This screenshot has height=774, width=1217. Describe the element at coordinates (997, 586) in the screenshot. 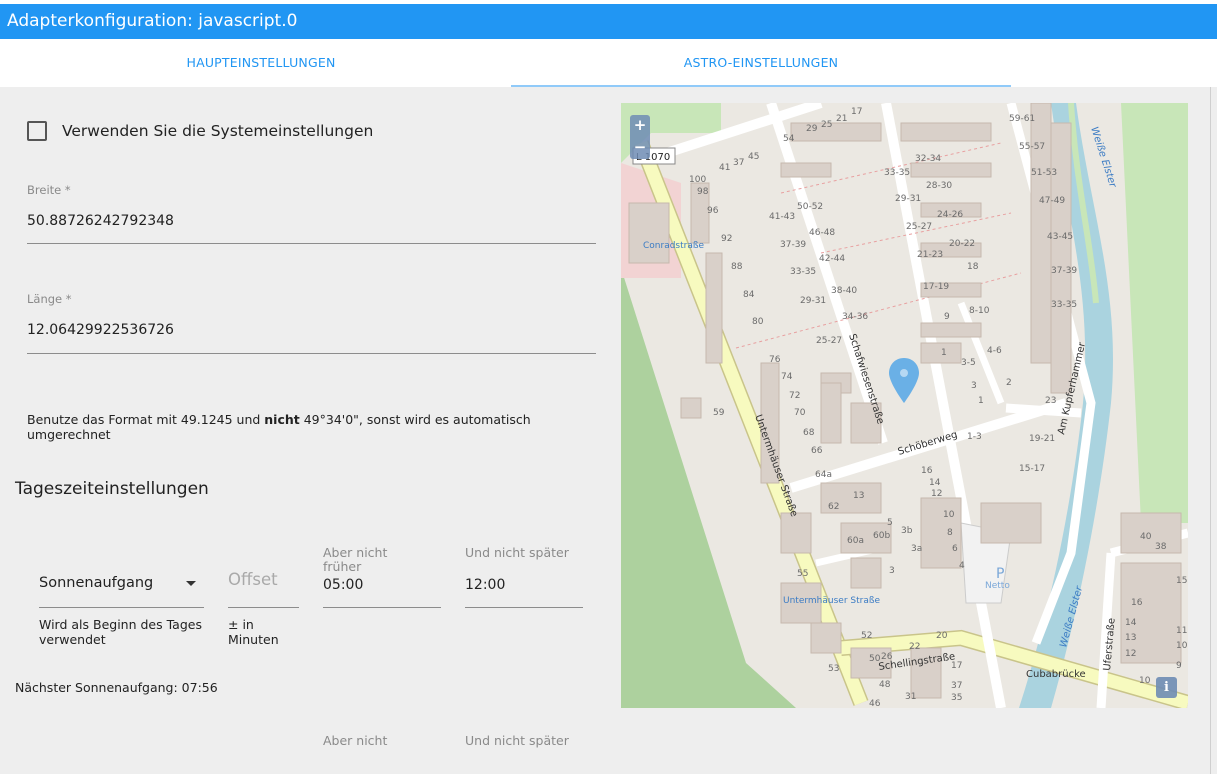

I see `label-netto: Netto` at that location.